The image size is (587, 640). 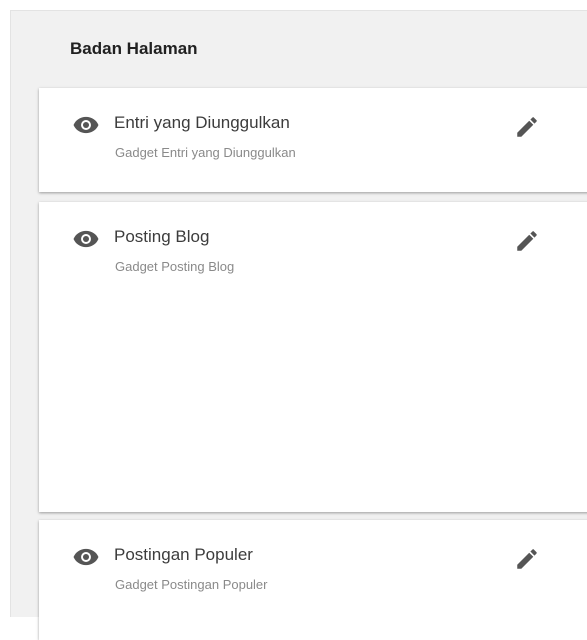 I want to click on gadget-title: Postingan Populer, so click(x=183, y=554).